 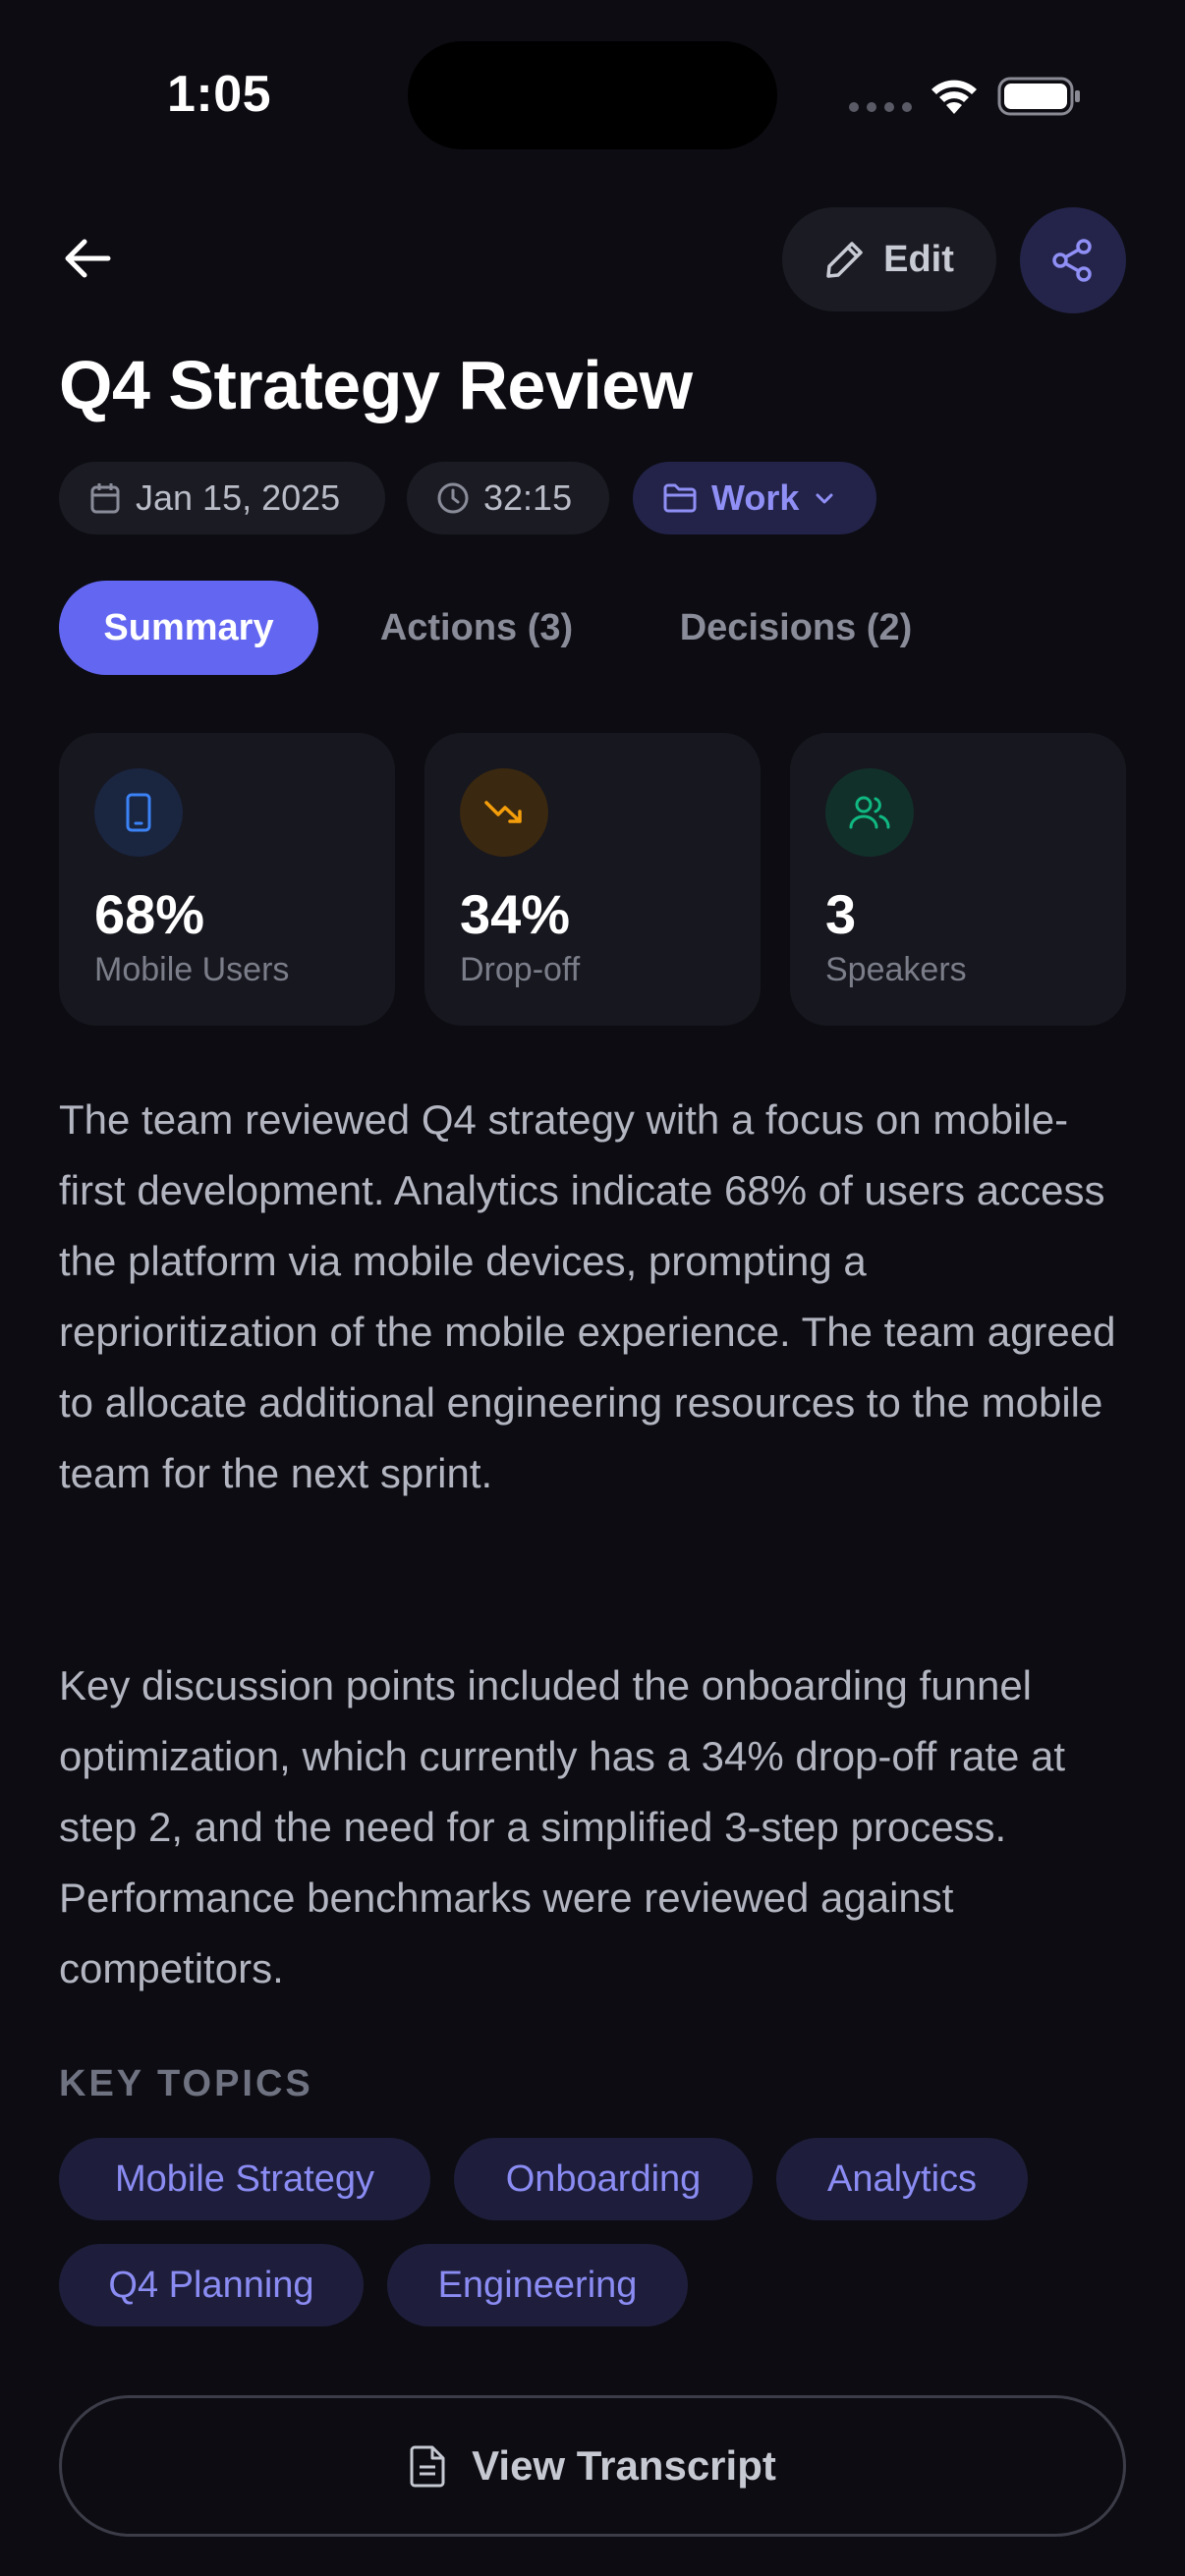 I want to click on stat-value: 3, so click(x=841, y=914).